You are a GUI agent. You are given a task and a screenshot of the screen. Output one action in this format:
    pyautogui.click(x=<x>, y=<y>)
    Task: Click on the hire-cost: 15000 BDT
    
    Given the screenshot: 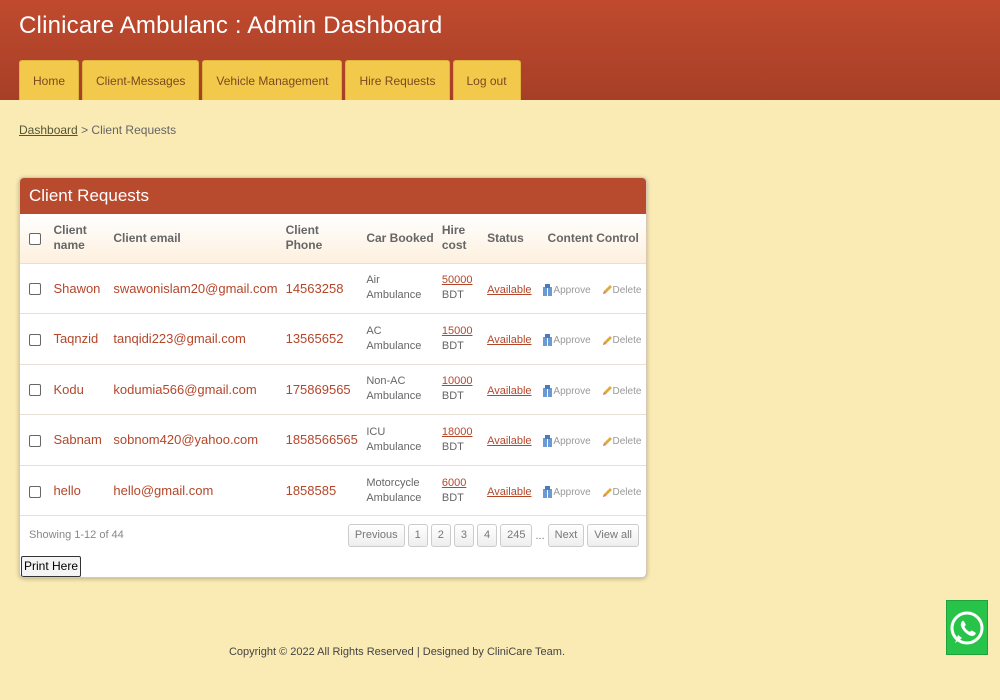 What is the action you would take?
    pyautogui.click(x=460, y=339)
    